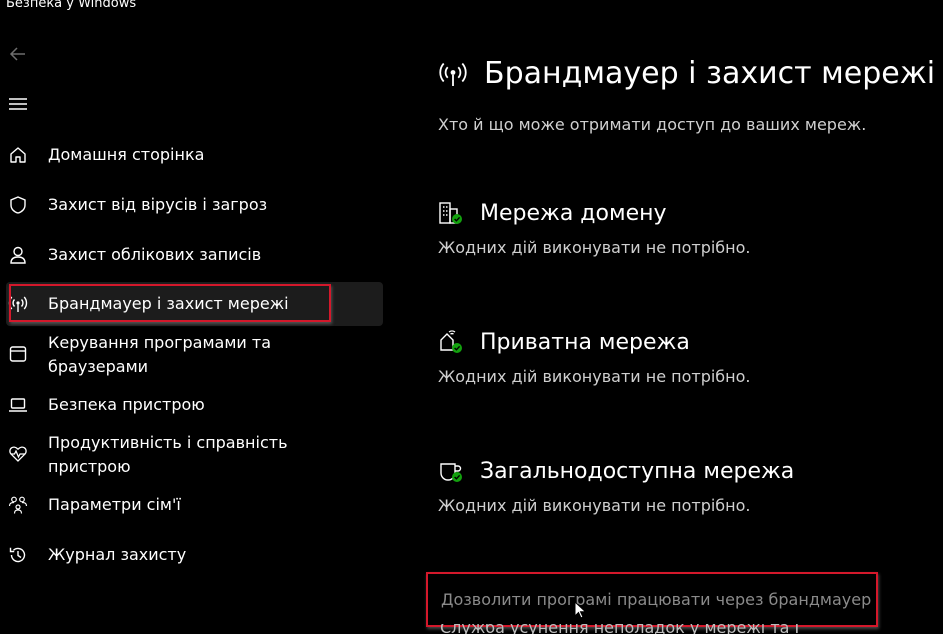 The image size is (943, 634). Describe the element at coordinates (160, 354) in the screenshot. I see `sidebar-item-label: Керування програмами та браузерами` at that location.